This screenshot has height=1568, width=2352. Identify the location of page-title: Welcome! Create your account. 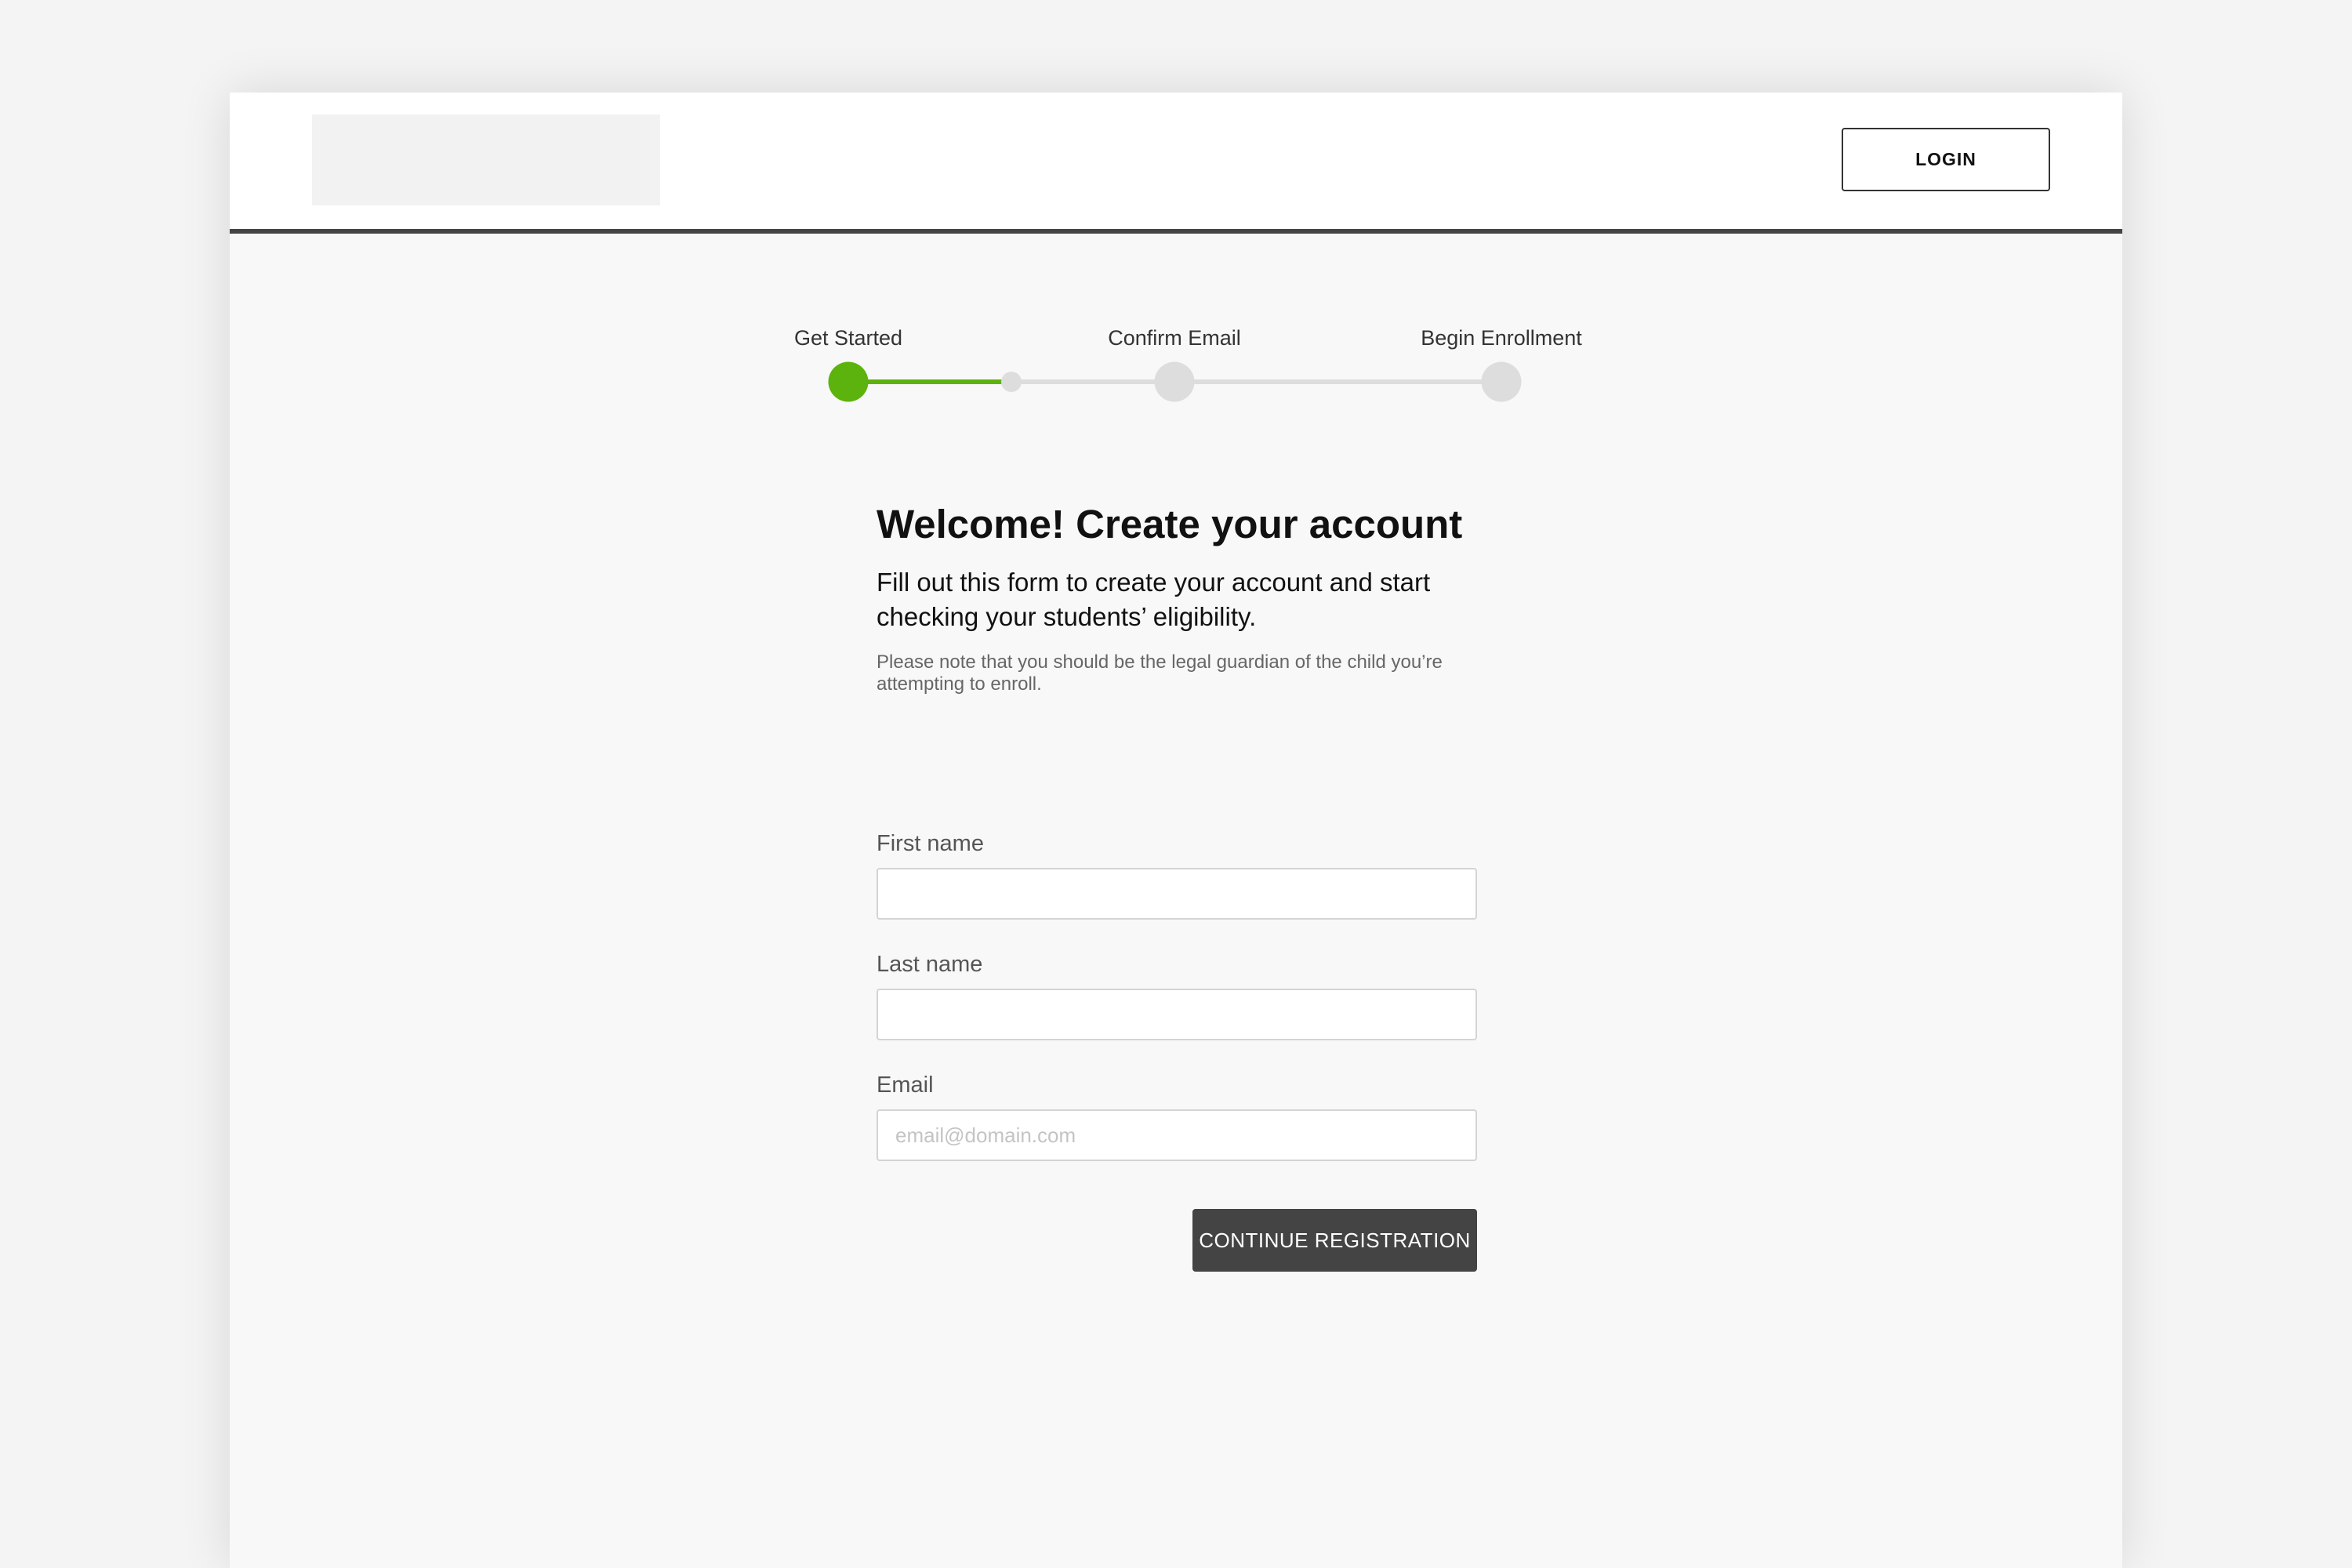
(1170, 524).